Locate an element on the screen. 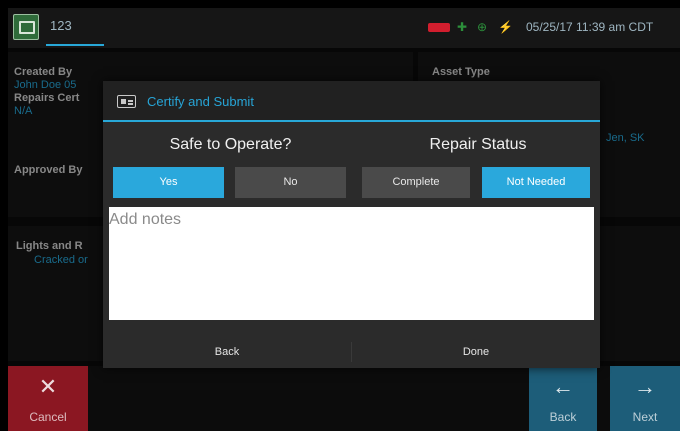  cancel-button: ✕ Cancel is located at coordinates (48, 398).